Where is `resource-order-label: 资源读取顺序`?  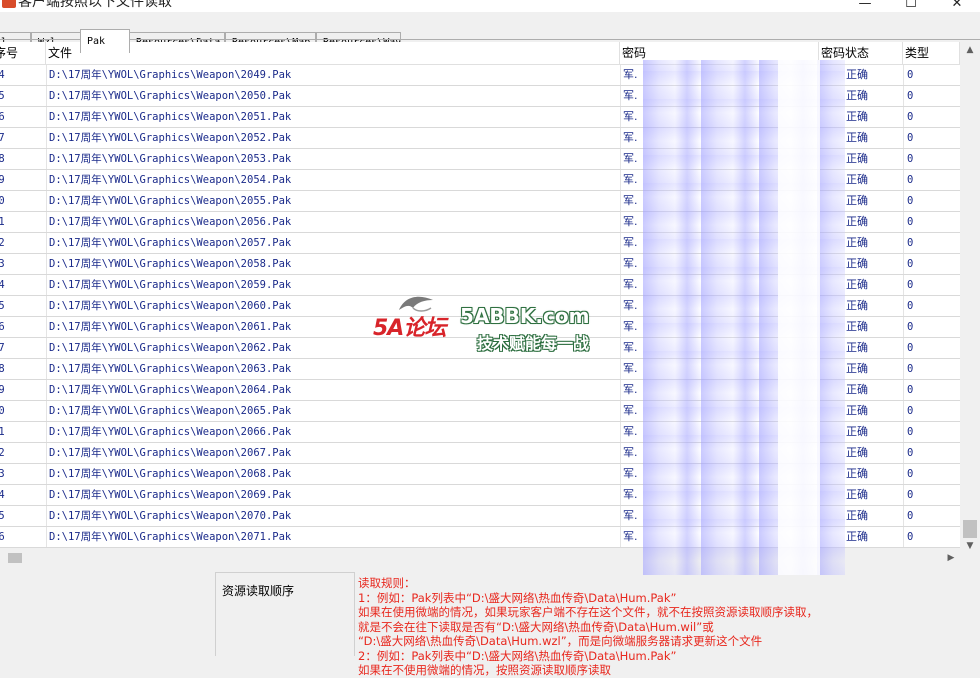 resource-order-label: 资源读取顺序 is located at coordinates (258, 591).